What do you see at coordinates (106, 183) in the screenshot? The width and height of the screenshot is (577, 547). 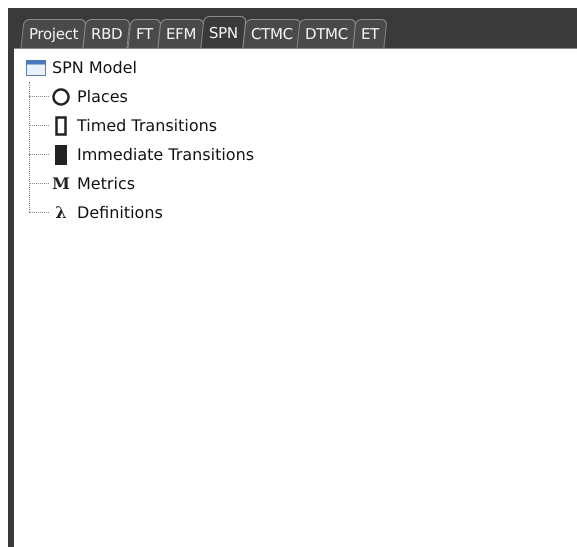 I see `tree-item: Metrics` at bounding box center [106, 183].